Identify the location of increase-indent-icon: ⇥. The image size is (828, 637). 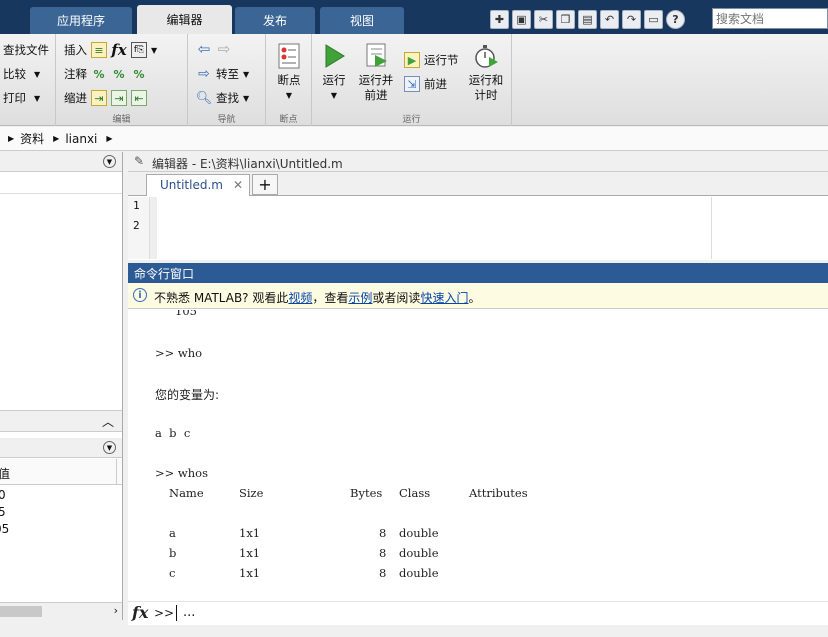
(119, 98).